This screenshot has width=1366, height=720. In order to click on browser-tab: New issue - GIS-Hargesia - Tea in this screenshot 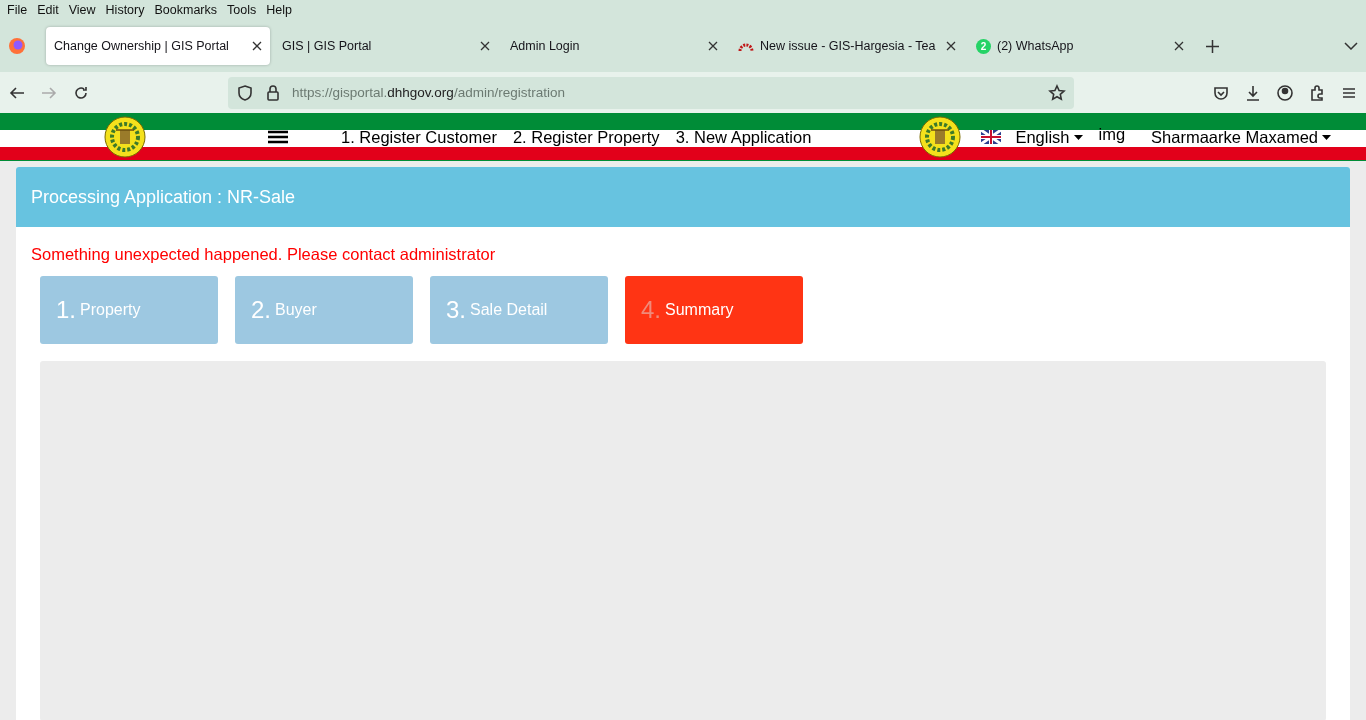, I will do `click(847, 46)`.